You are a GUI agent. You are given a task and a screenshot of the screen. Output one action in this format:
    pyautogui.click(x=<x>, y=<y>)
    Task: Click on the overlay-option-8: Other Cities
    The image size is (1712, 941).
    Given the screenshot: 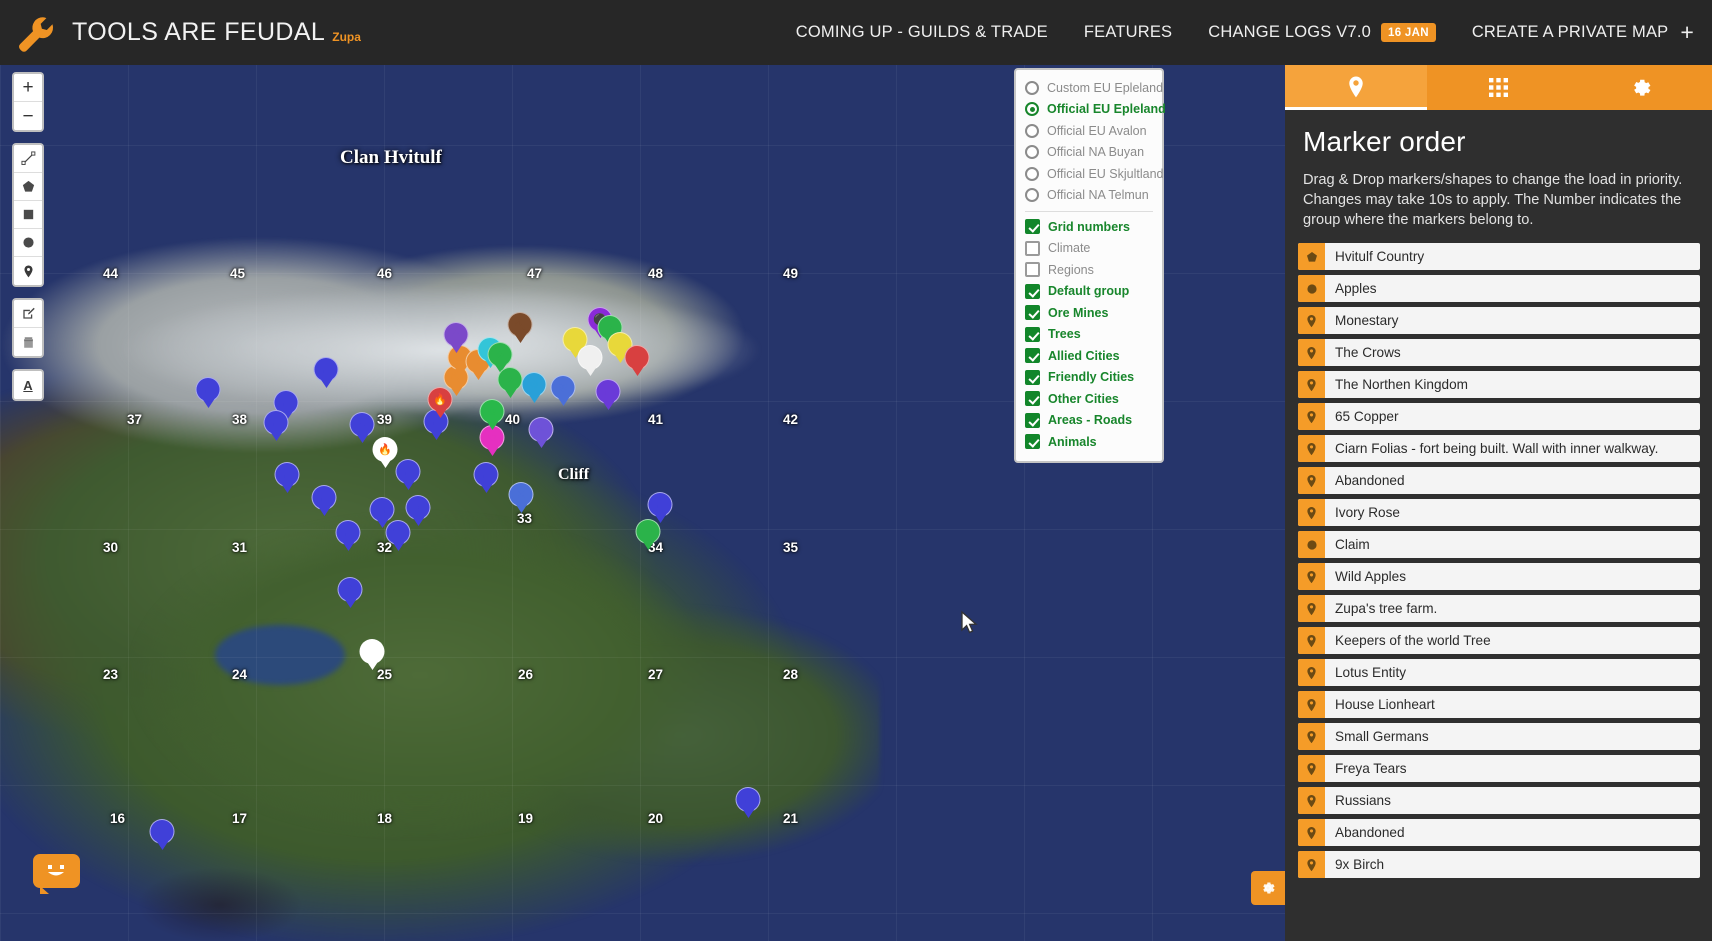 What is the action you would take?
    pyautogui.click(x=1089, y=399)
    